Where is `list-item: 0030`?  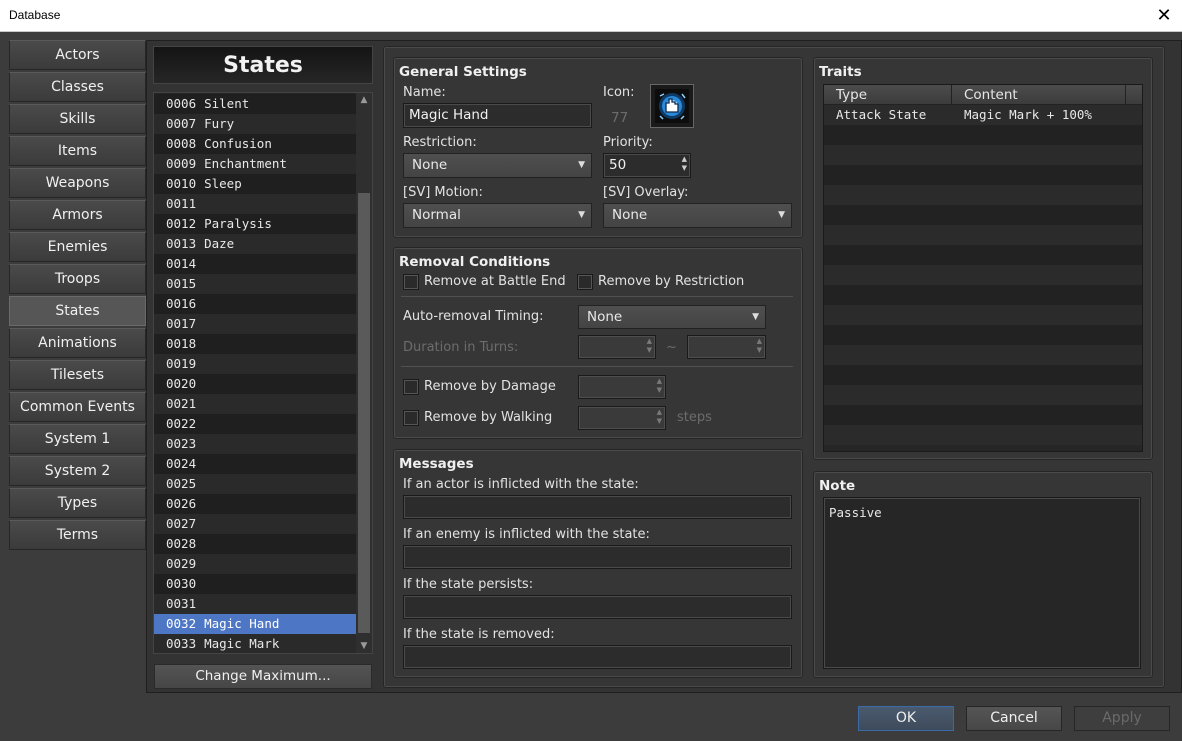
list-item: 0030 is located at coordinates (255, 584).